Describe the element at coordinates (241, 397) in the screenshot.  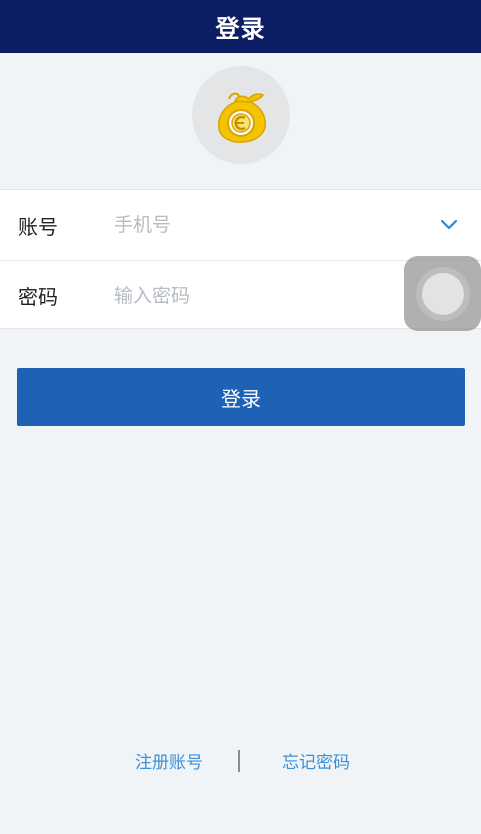
I see `login-button: 登录` at that location.